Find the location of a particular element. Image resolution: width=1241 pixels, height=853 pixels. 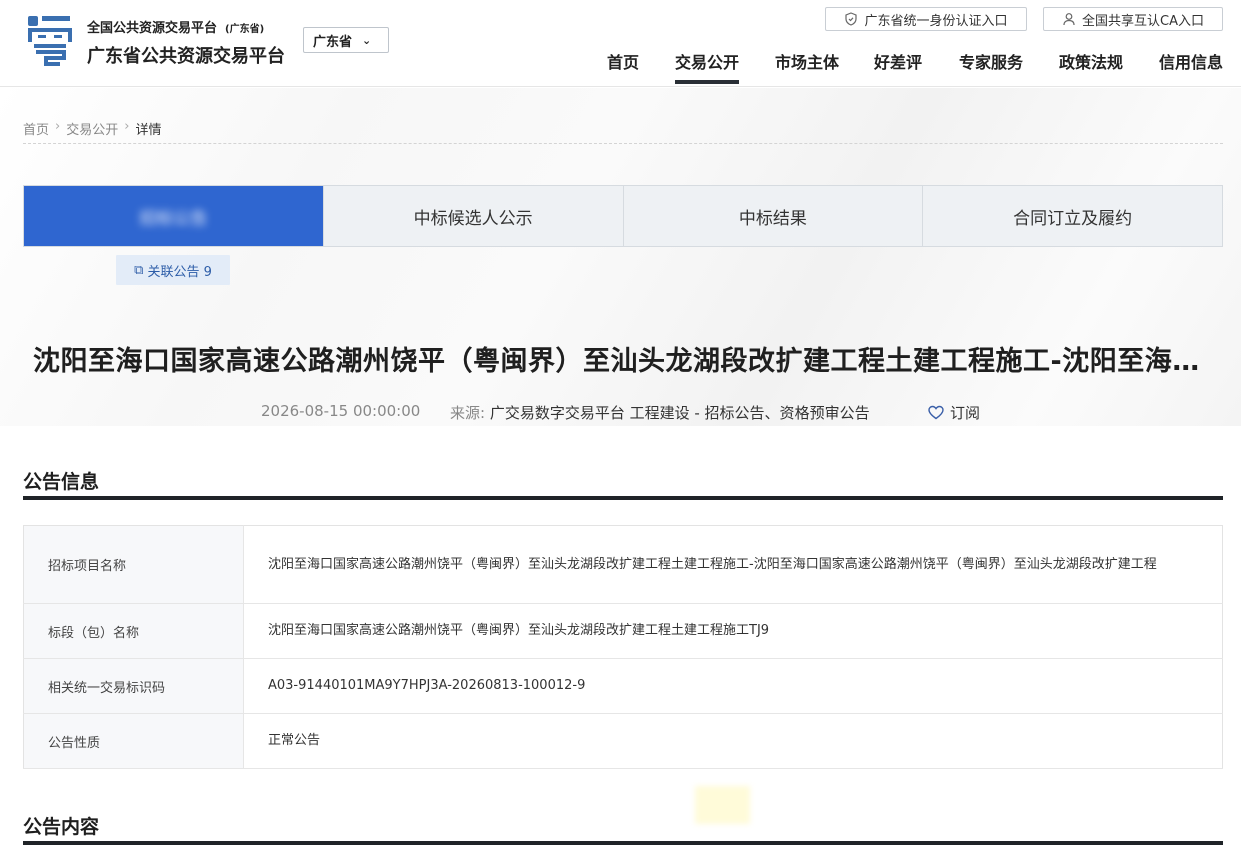

nav-review: 好差评 is located at coordinates (898, 61).